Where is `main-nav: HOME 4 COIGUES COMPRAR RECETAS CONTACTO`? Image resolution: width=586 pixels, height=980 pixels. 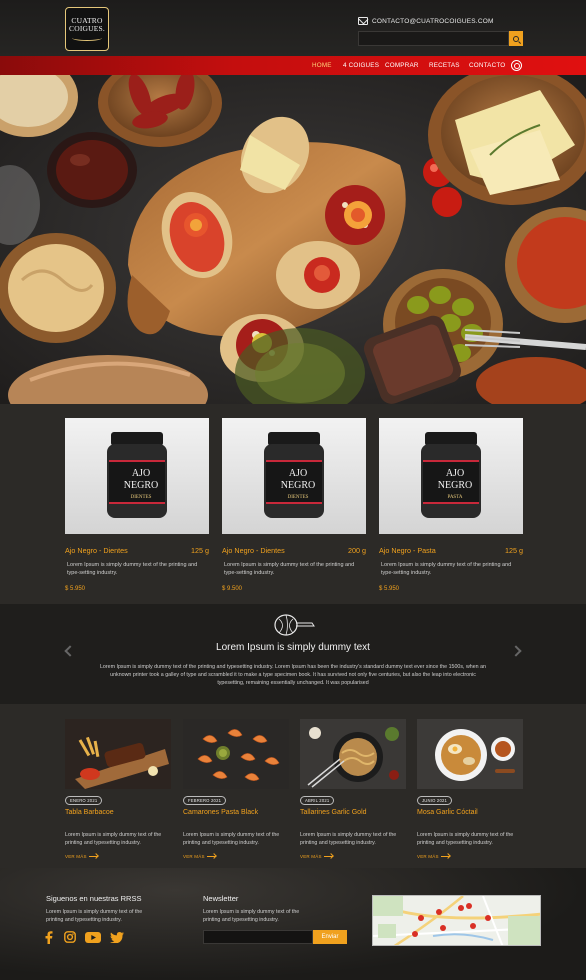
main-nav: HOME 4 COIGUES COMPRAR RECETAS CONTACTO is located at coordinates (293, 65).